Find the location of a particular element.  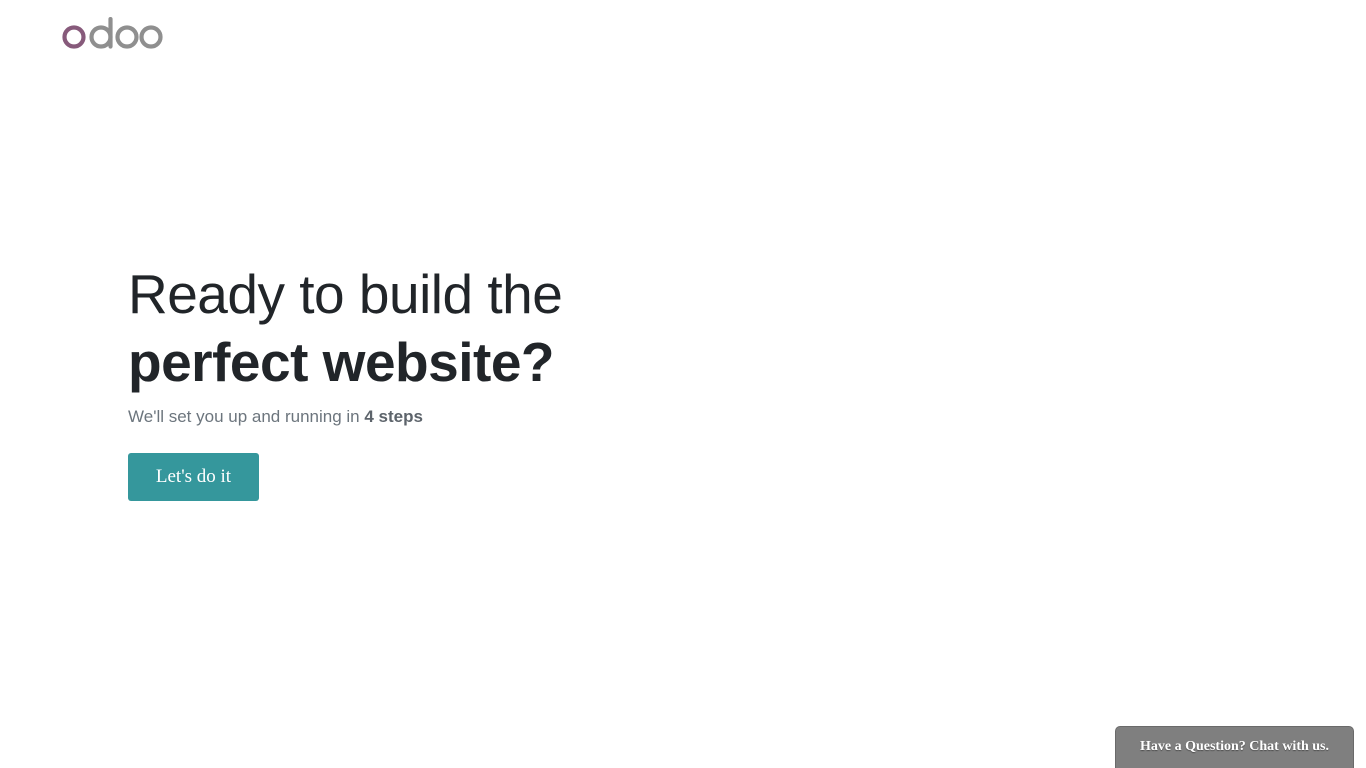

live-chat-button: Have a Question? Chat with us. is located at coordinates (1234, 747).